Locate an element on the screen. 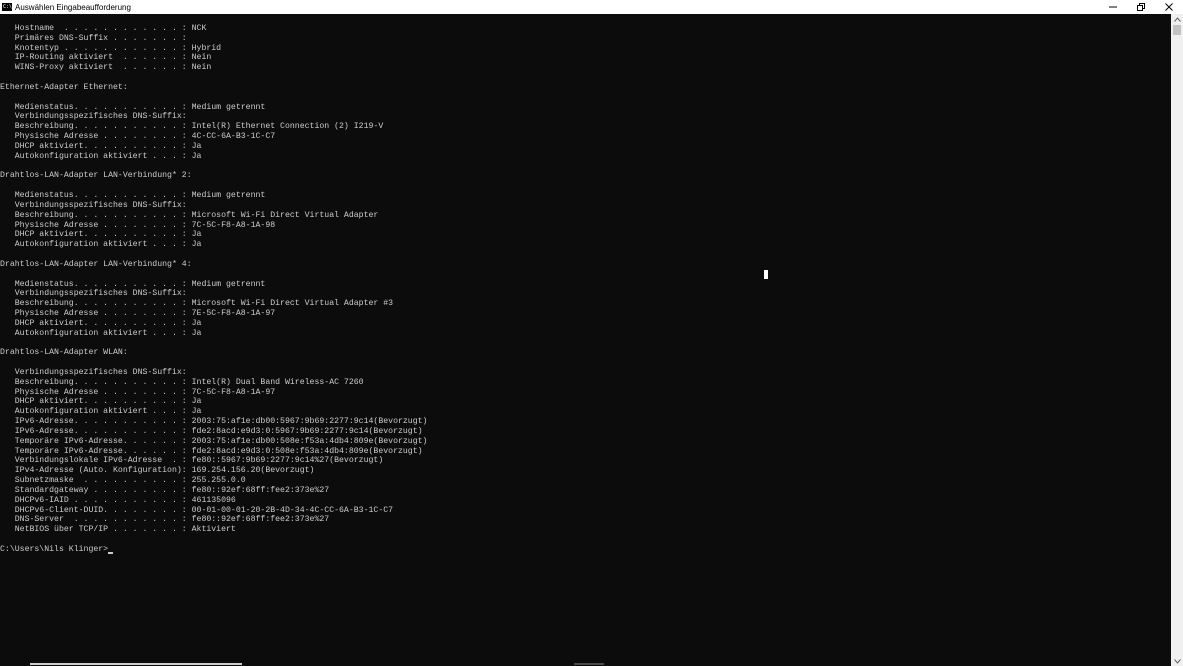 This screenshot has width=1183, height=666. console-line: Hostname . . . . . . . . . . . . : NCK is located at coordinates (103, 28).